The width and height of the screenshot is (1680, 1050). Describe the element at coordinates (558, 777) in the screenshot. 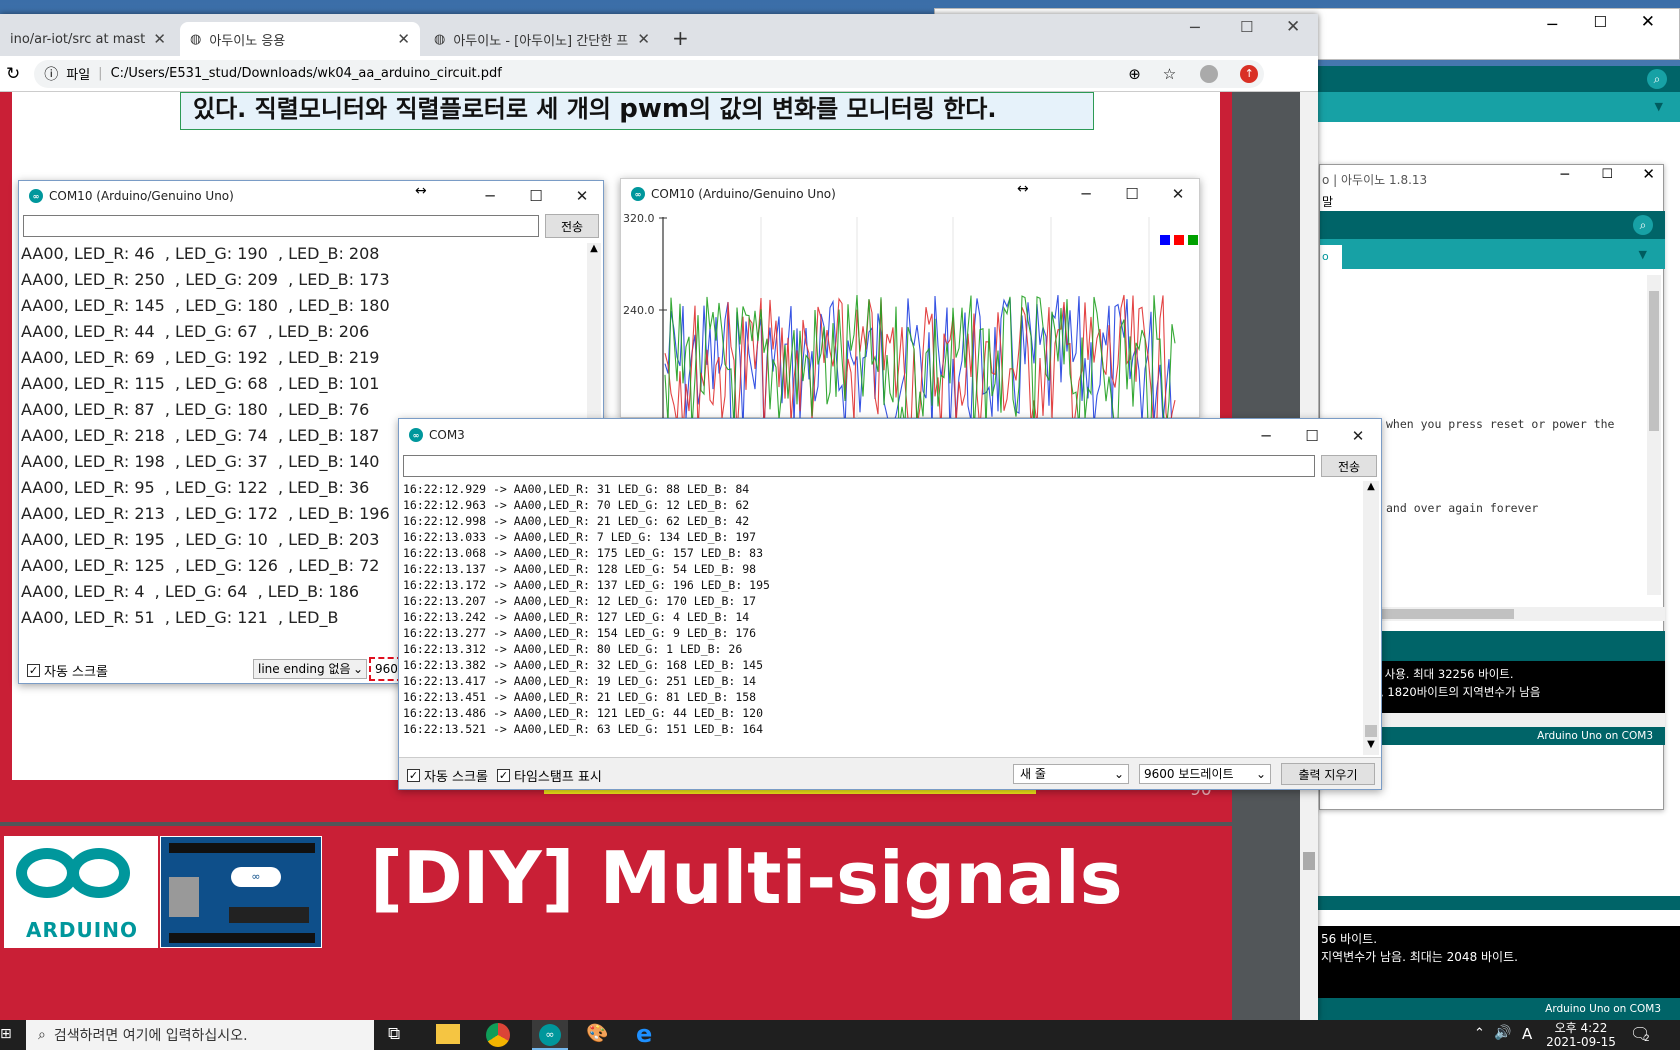

I see `timestamp-label: 타임스탬프 표시` at that location.